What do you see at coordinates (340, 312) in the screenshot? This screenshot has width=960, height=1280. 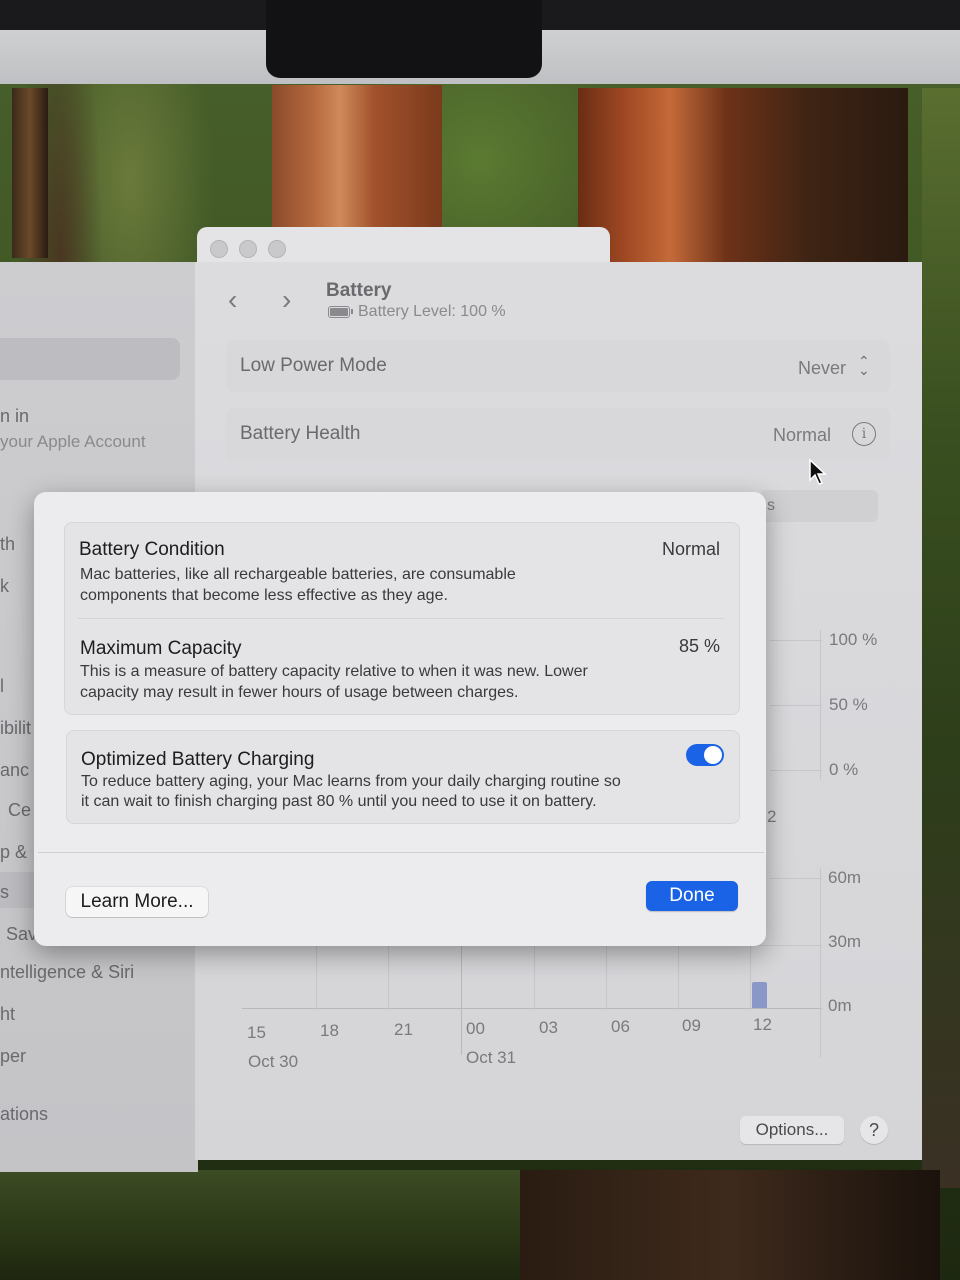 I see `battery-icon` at bounding box center [340, 312].